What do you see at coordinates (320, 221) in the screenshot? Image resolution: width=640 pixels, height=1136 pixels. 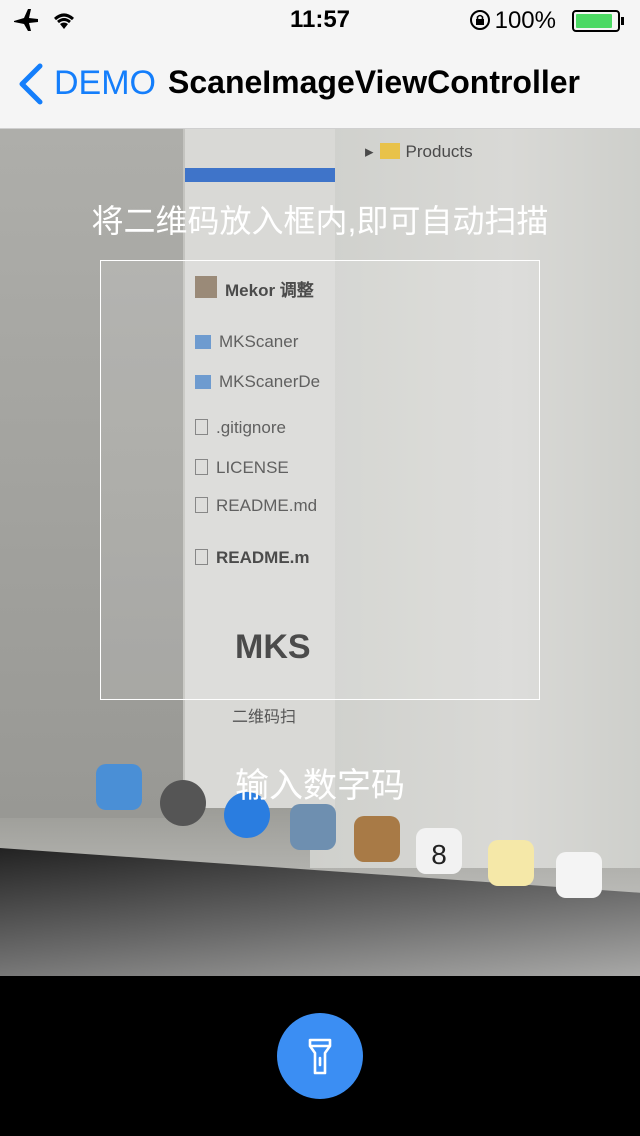 I see `scan-hint: 将二维码放入框内,即可自动扫描` at bounding box center [320, 221].